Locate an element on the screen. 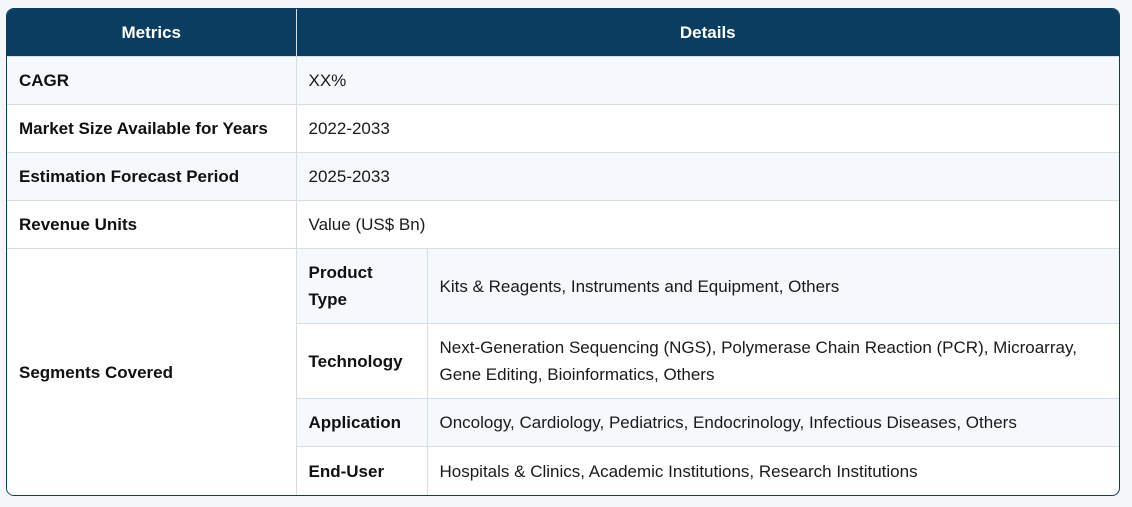  table-row: Estimation Forecast Period 2025-2033 is located at coordinates (563, 176).